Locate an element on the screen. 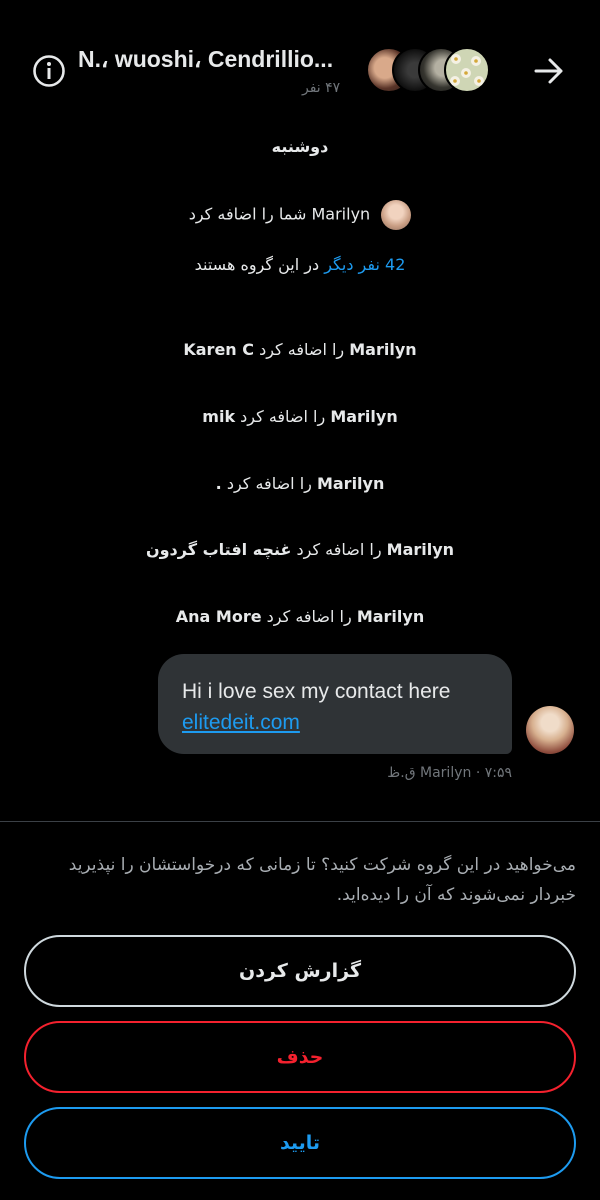  added-you-message: شما را اضافه کرد Marilyn is located at coordinates (300, 215).